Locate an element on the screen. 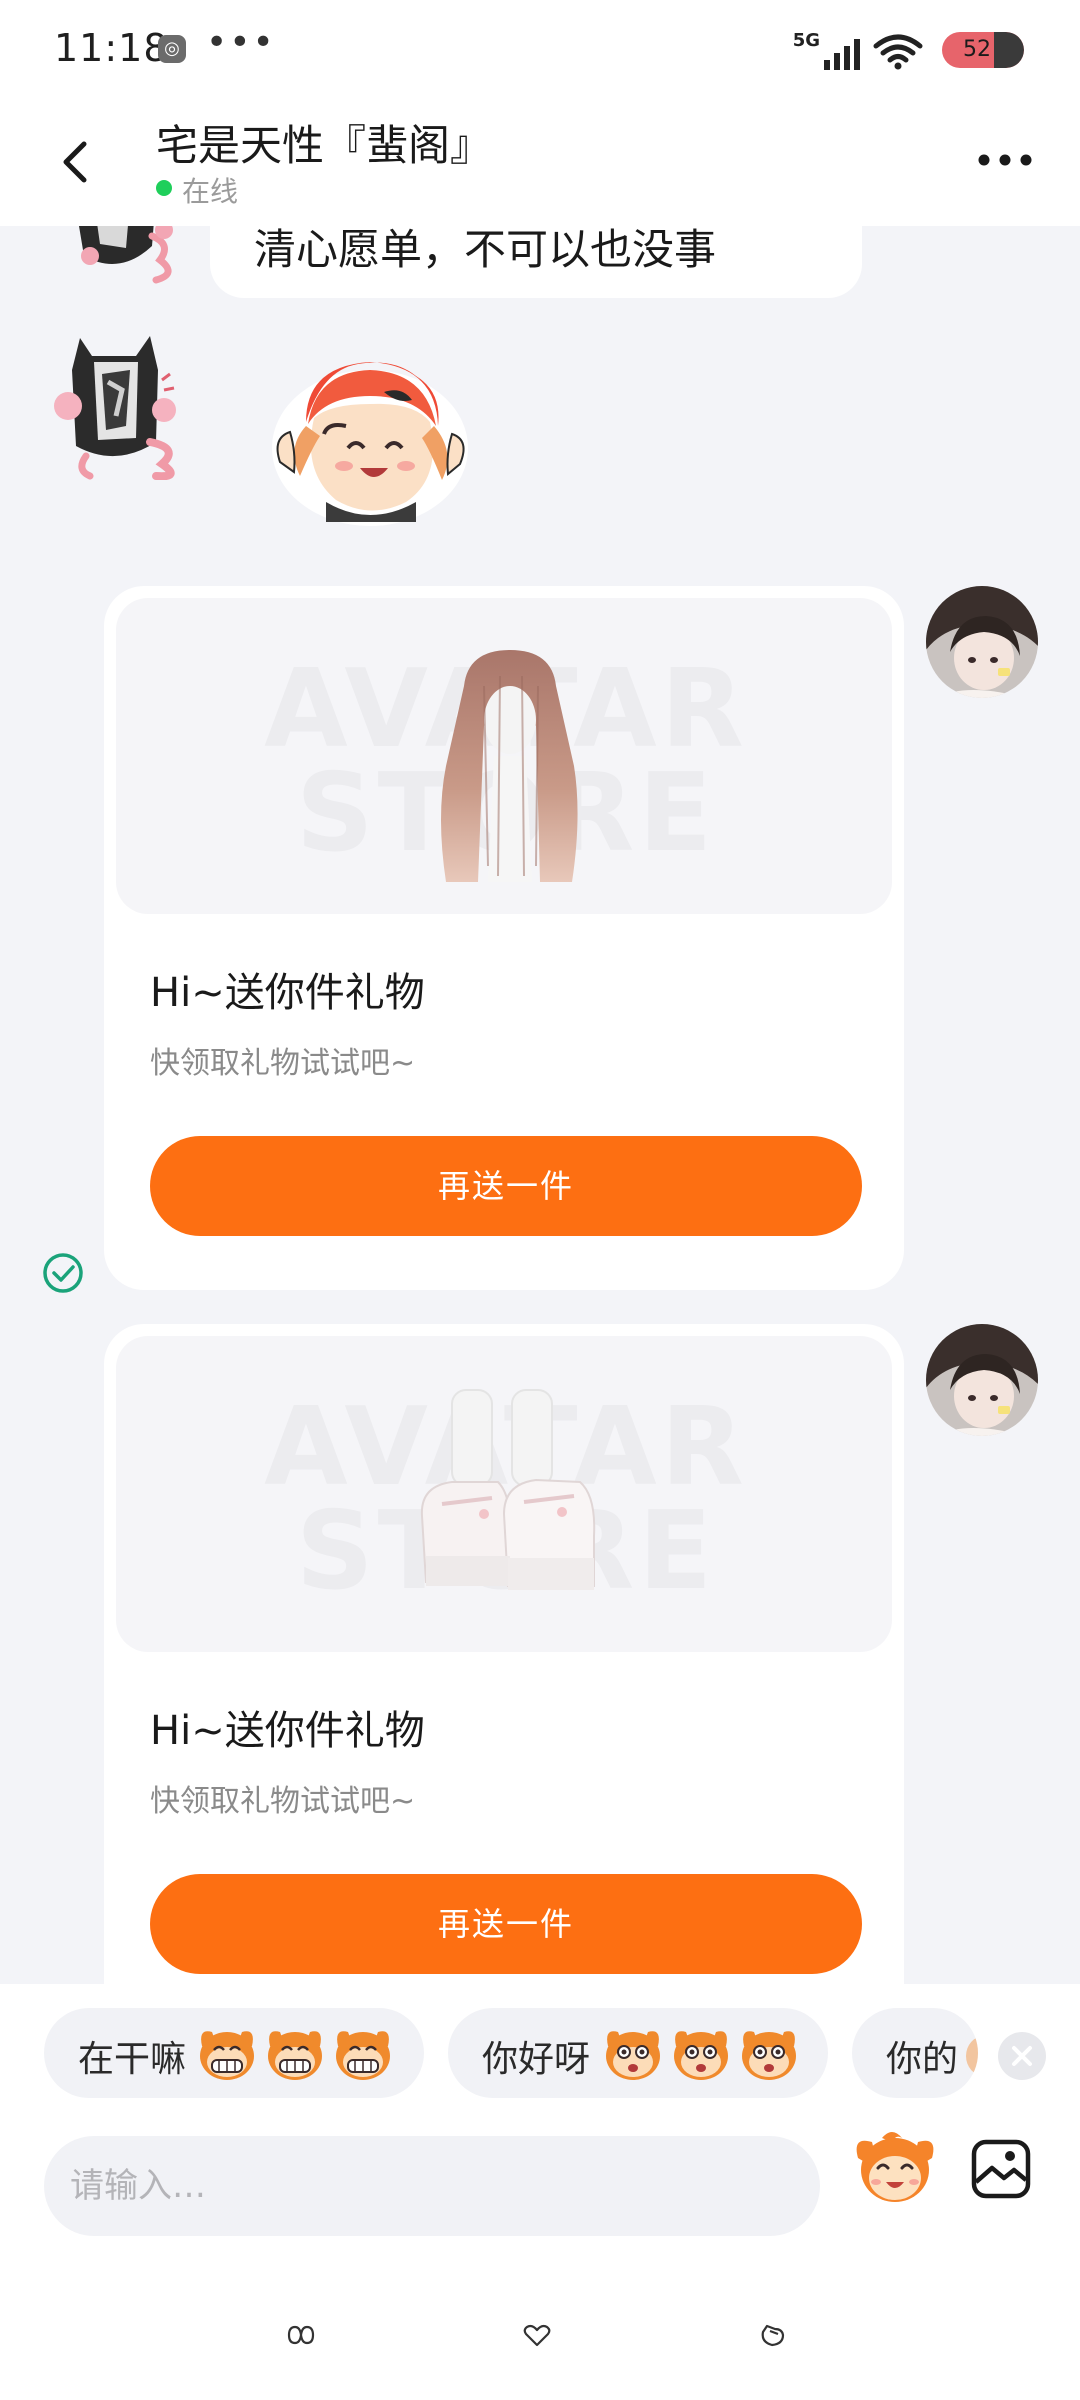 The height and width of the screenshot is (2400, 1080). system-nav-bar is located at coordinates (540, 2350).